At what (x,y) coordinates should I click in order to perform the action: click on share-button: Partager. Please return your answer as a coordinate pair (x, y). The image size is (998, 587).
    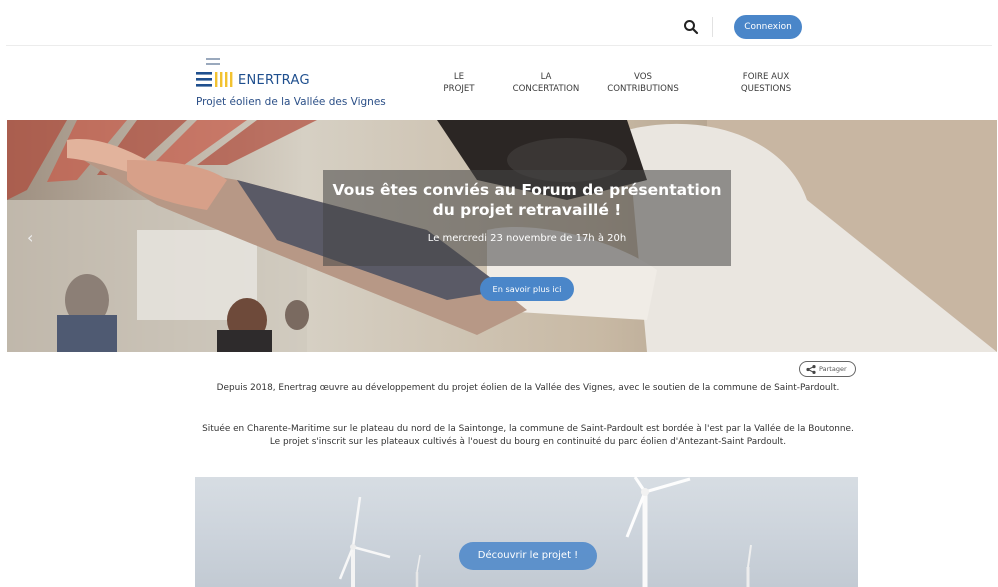
    Looking at the image, I should click on (827, 369).